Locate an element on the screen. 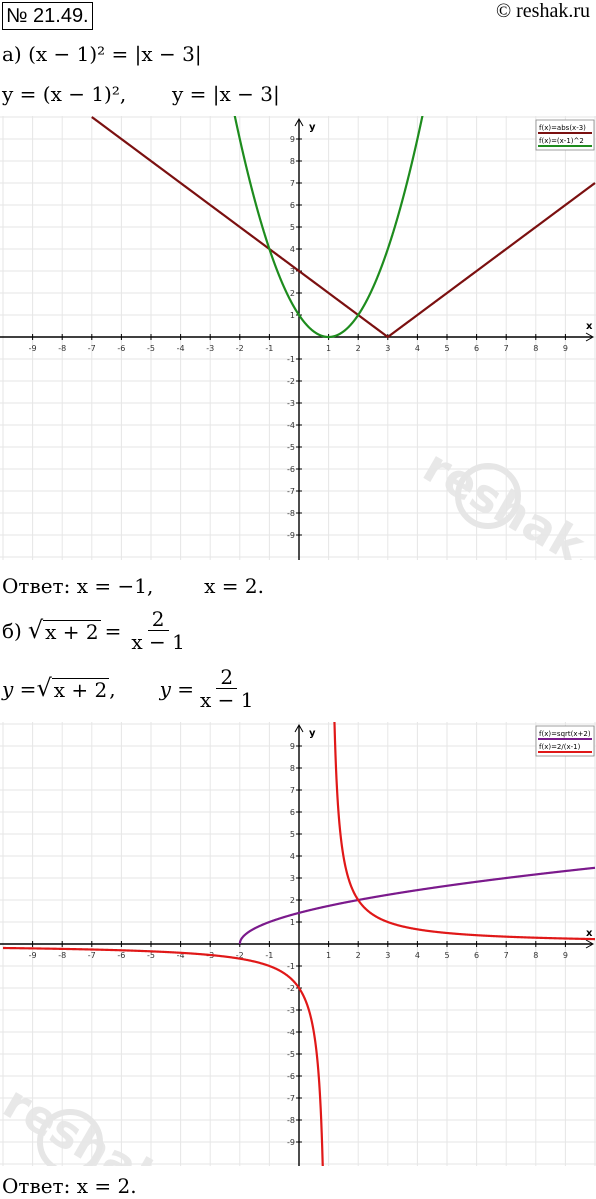  part-b-fraction-denominator: x − 1 is located at coordinates (158, 642).